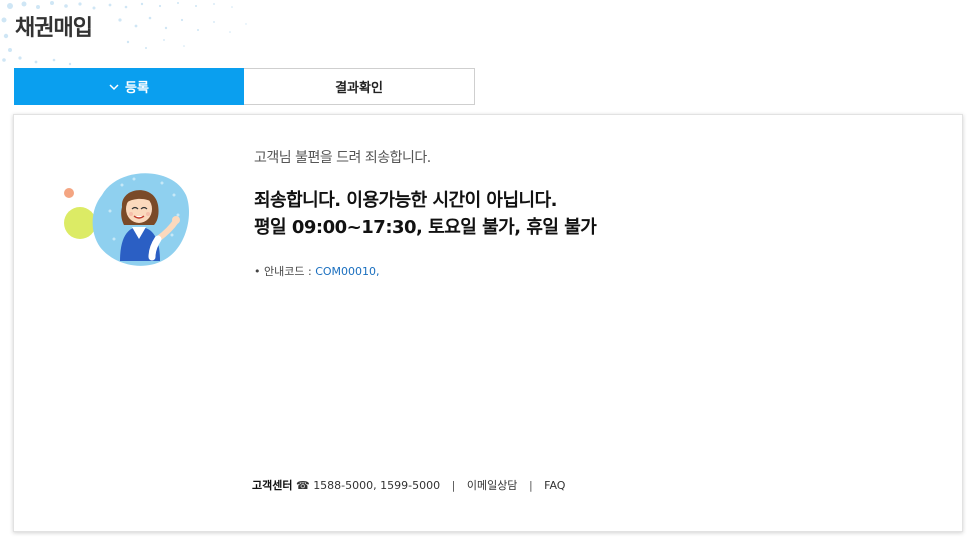 This screenshot has height=538, width=975. Describe the element at coordinates (302, 485) in the screenshot. I see `phone-icon: ☎` at that location.